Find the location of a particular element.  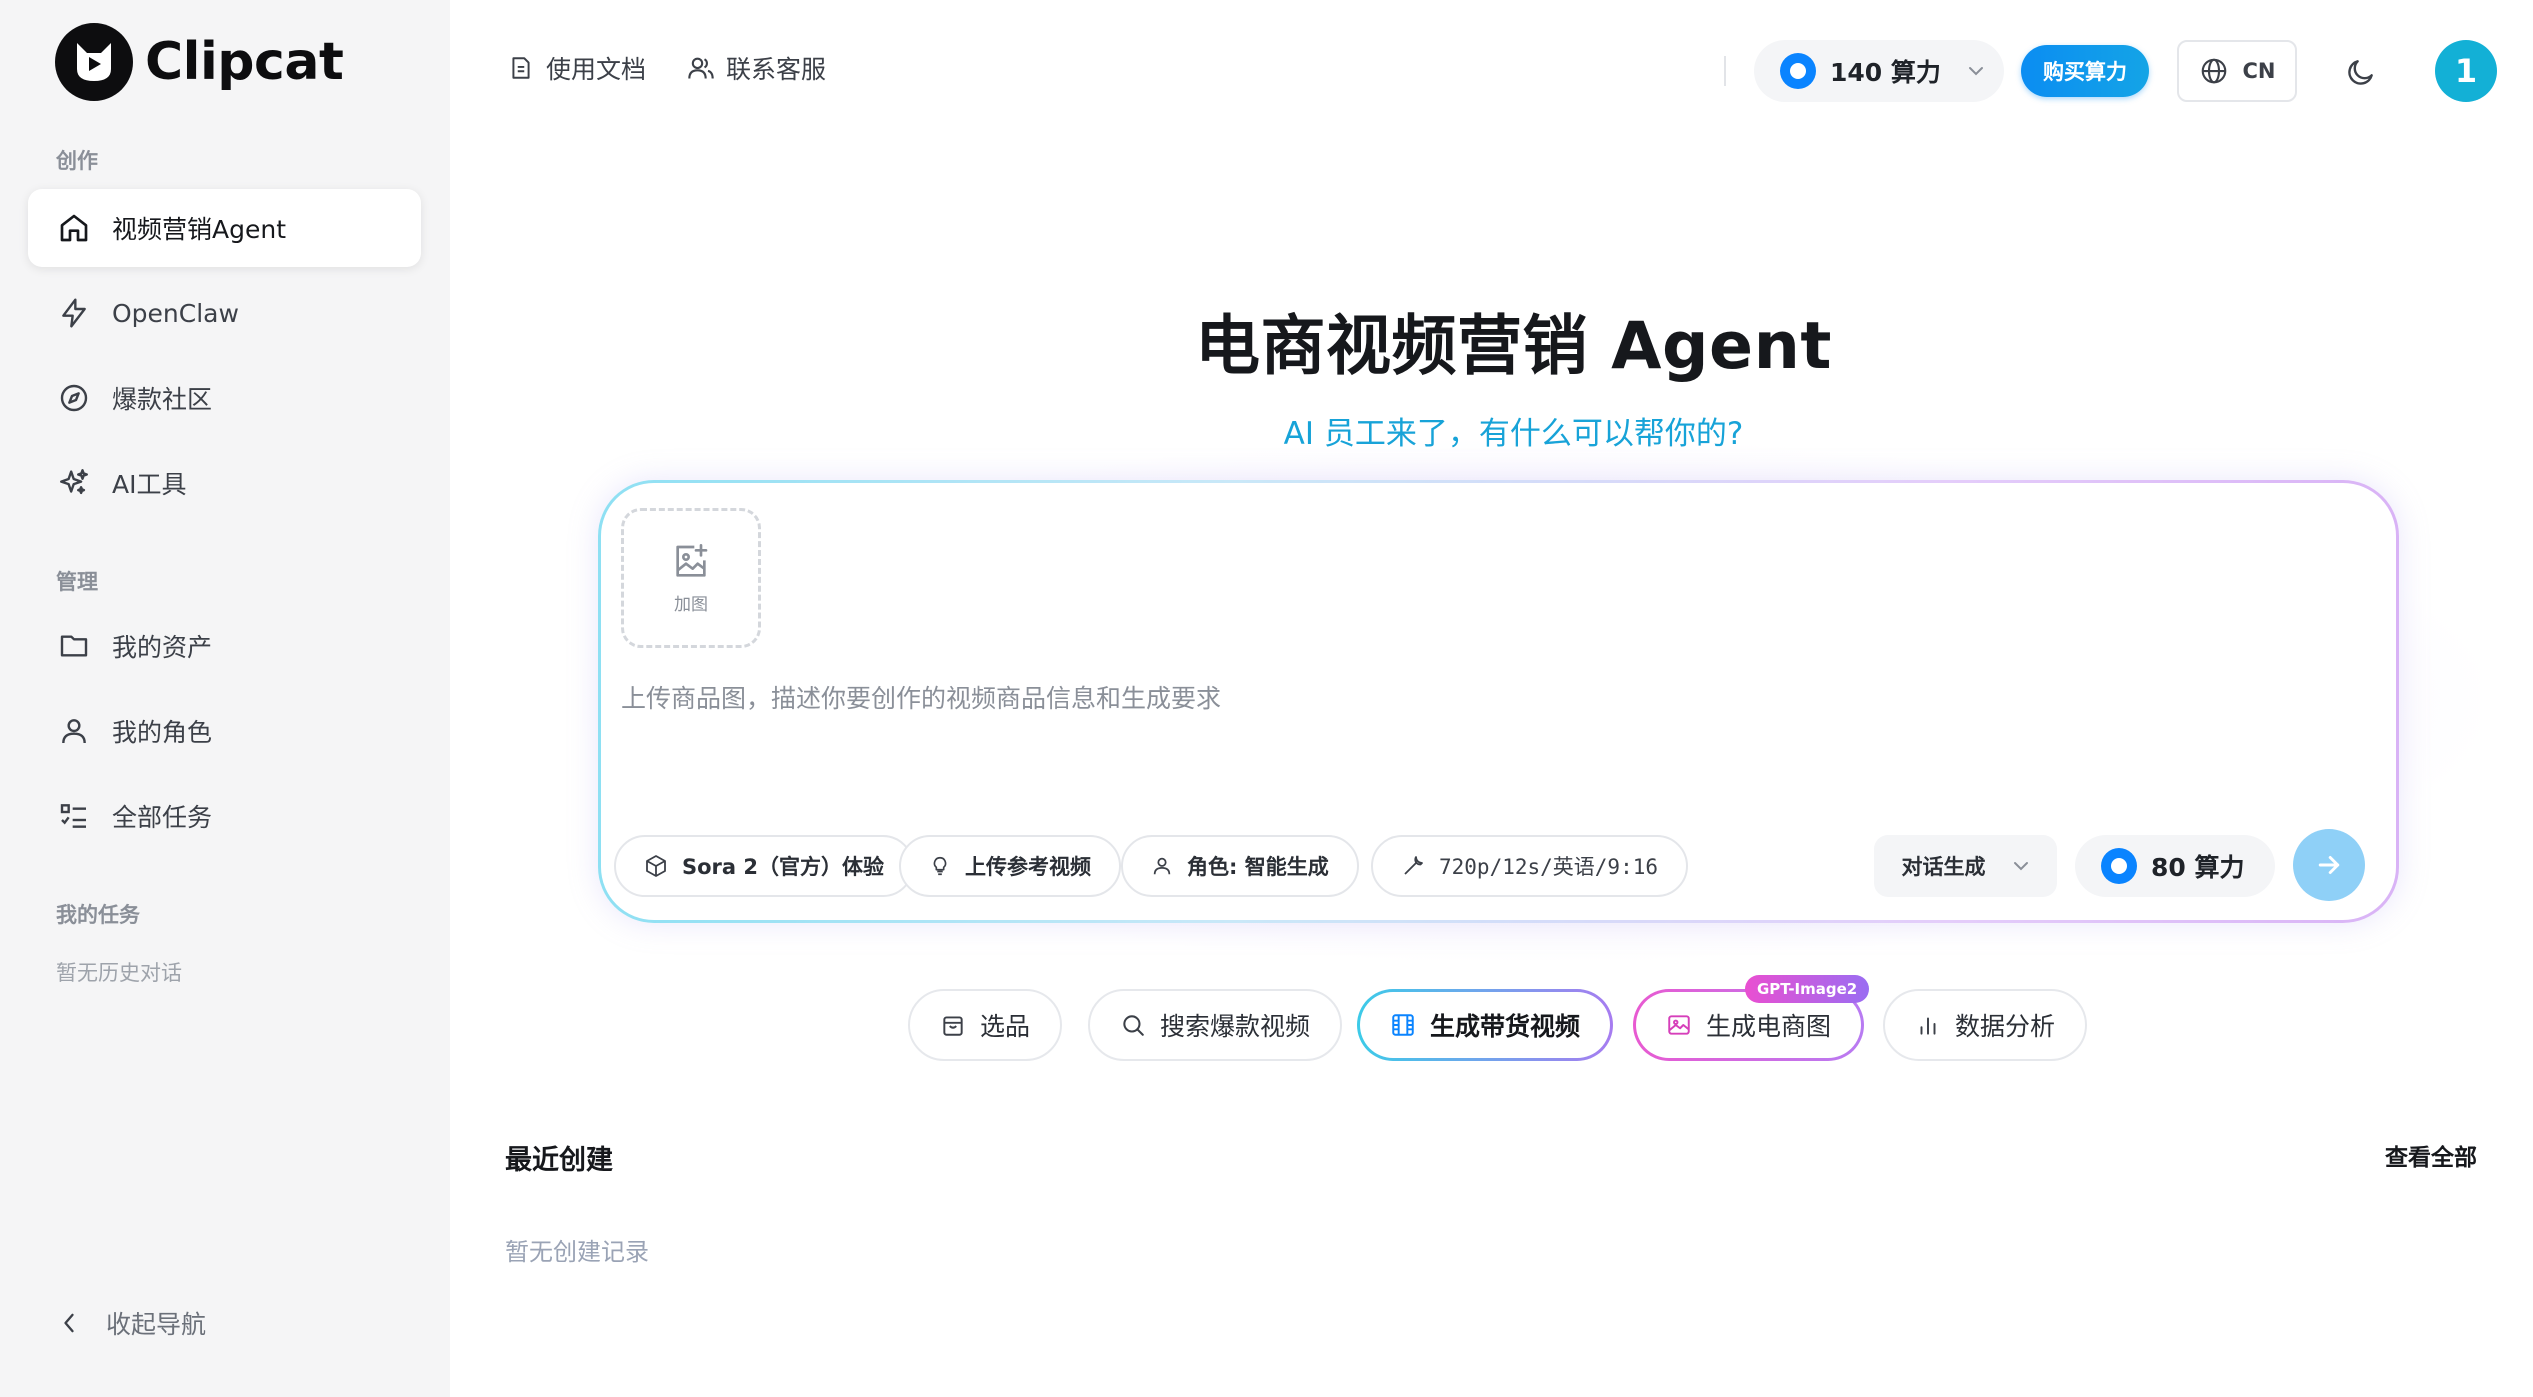

gpt-image-badge: GPT-Image2 is located at coordinates (1807, 989).